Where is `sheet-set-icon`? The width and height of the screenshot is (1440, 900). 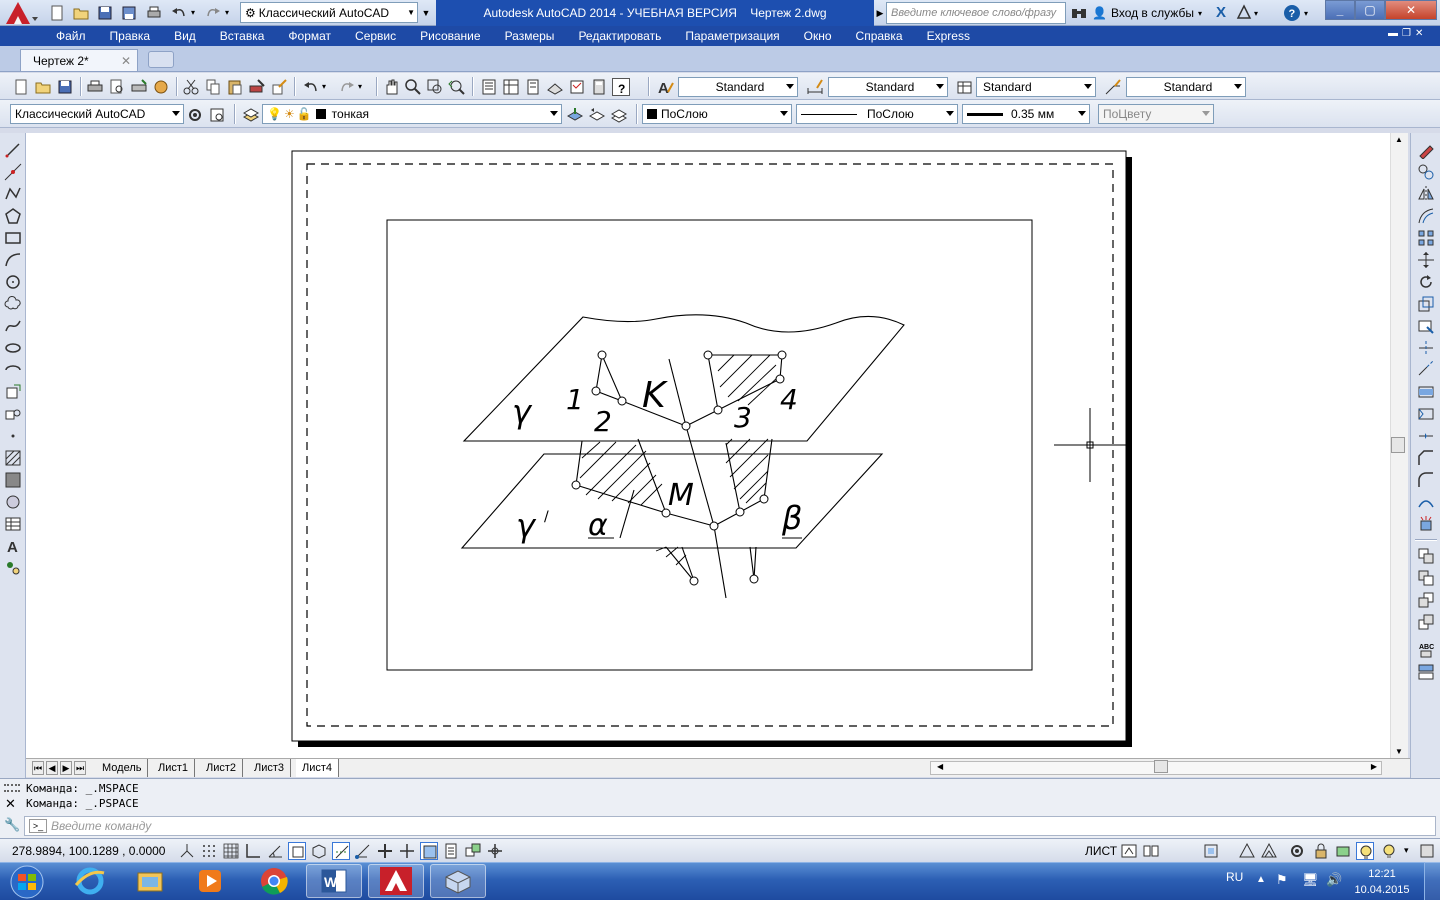
sheet-set-icon is located at coordinates (555, 87).